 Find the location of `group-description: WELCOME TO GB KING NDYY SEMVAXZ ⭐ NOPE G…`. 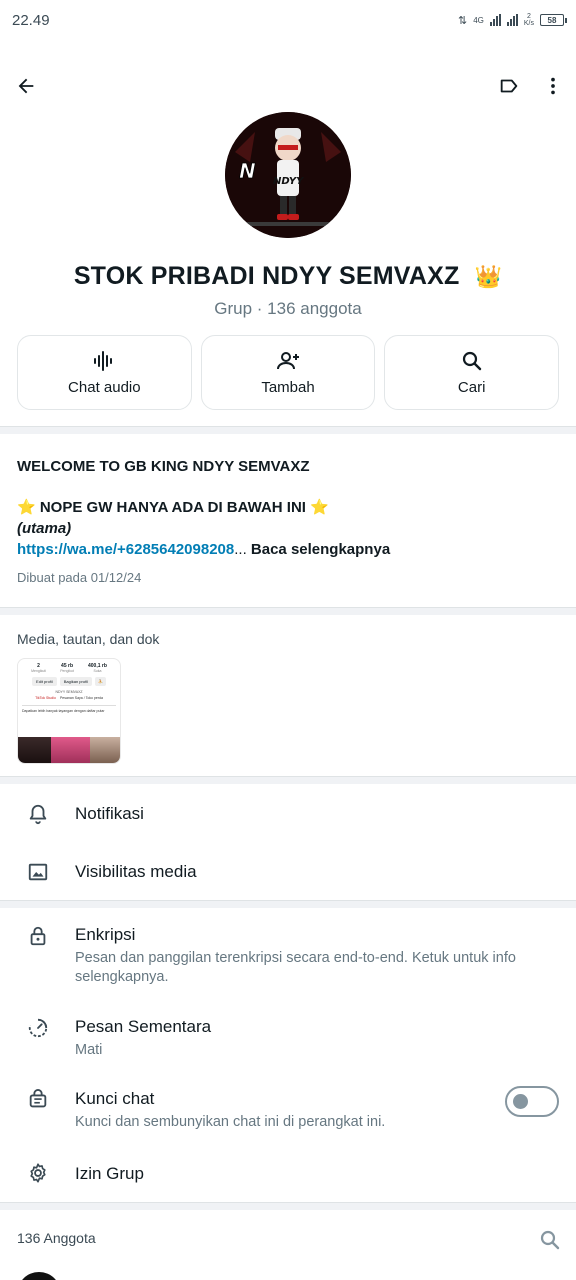

group-description: WELCOME TO GB KING NDYY SEMVAXZ ⭐ NOPE G… is located at coordinates (287, 521).